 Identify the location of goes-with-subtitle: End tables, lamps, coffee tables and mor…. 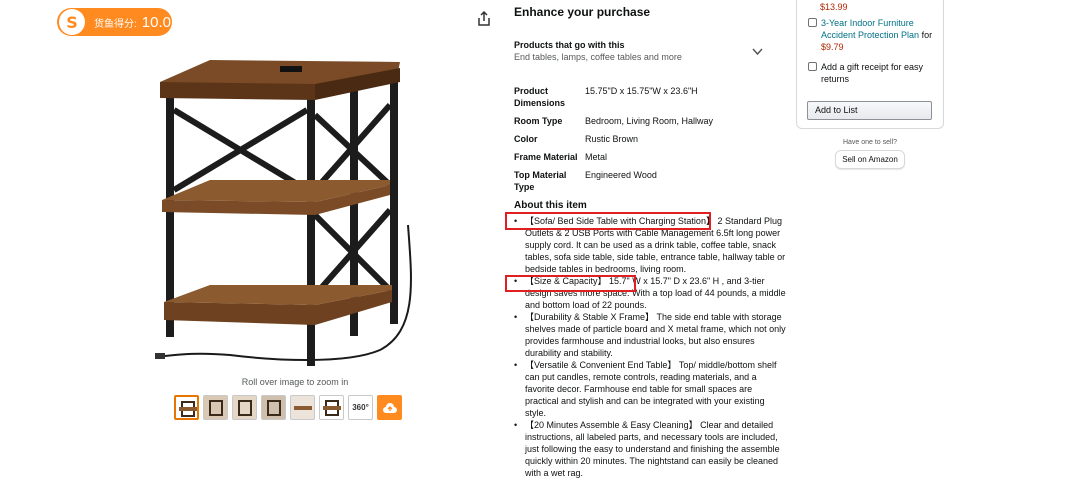
(598, 57).